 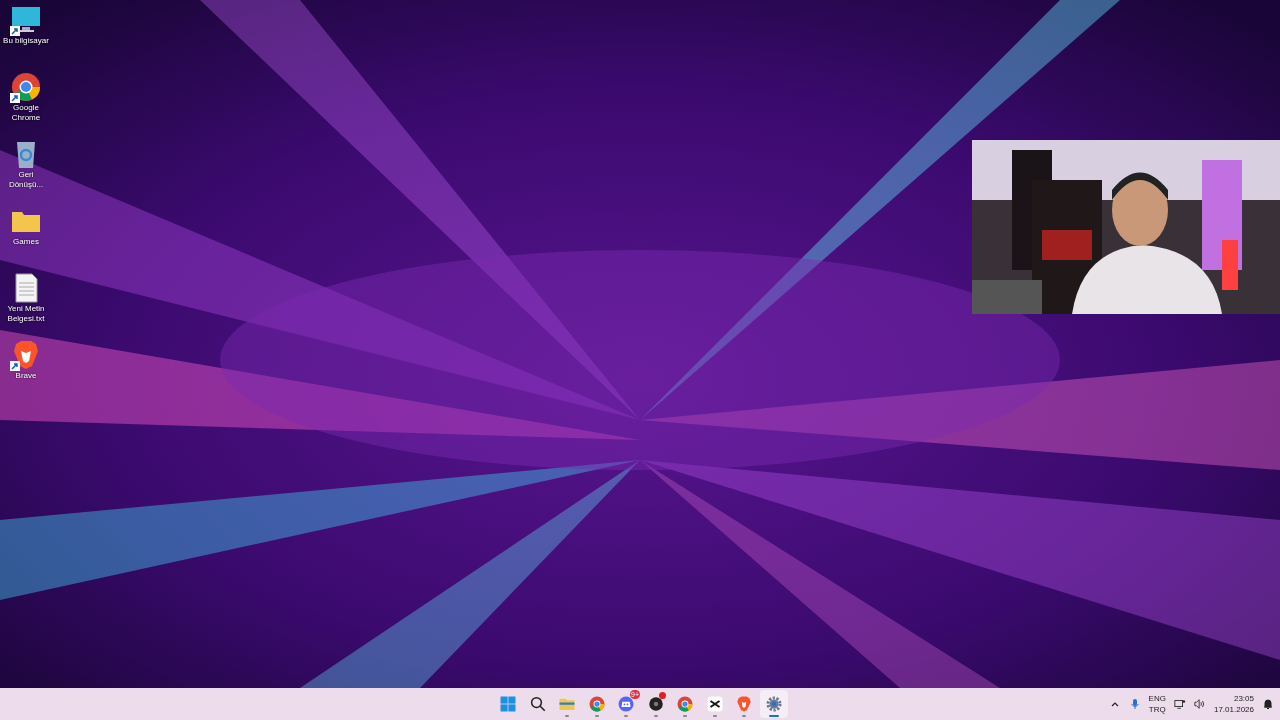 I want to click on settings-icon, so click(x=773, y=704).